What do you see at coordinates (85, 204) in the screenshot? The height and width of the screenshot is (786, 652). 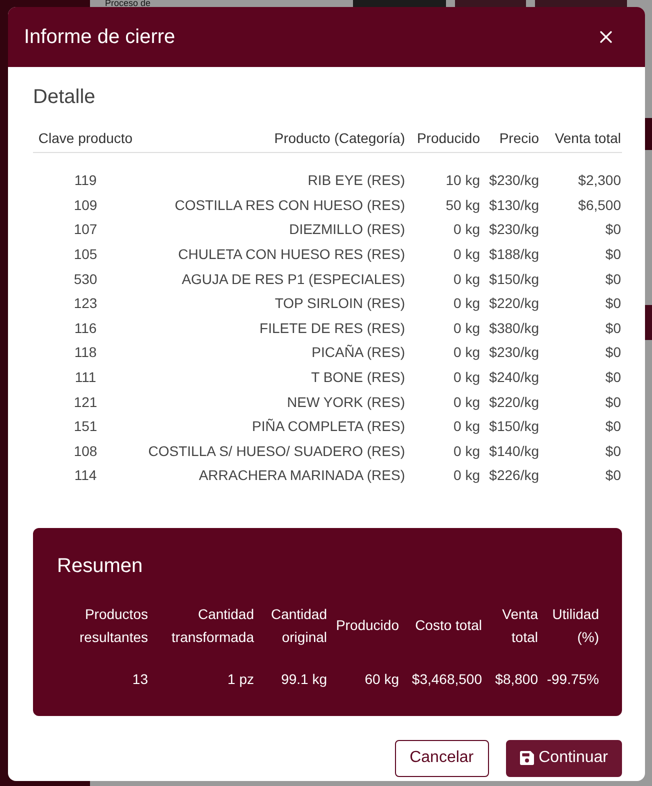 I see `table-cell-text: 109` at bounding box center [85, 204].